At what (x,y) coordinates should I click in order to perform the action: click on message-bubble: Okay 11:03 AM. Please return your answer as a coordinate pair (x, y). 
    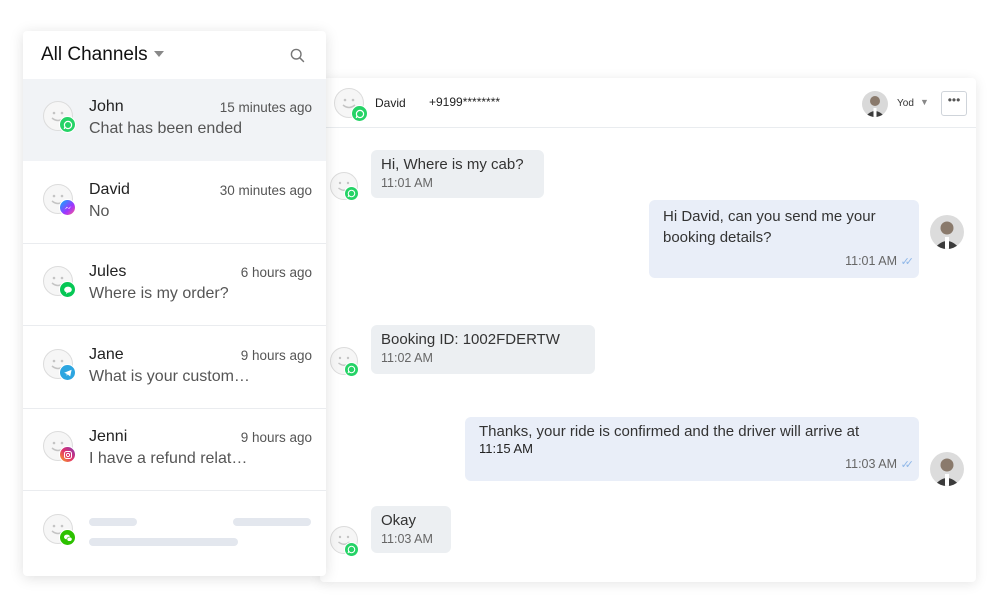
    Looking at the image, I should click on (411, 529).